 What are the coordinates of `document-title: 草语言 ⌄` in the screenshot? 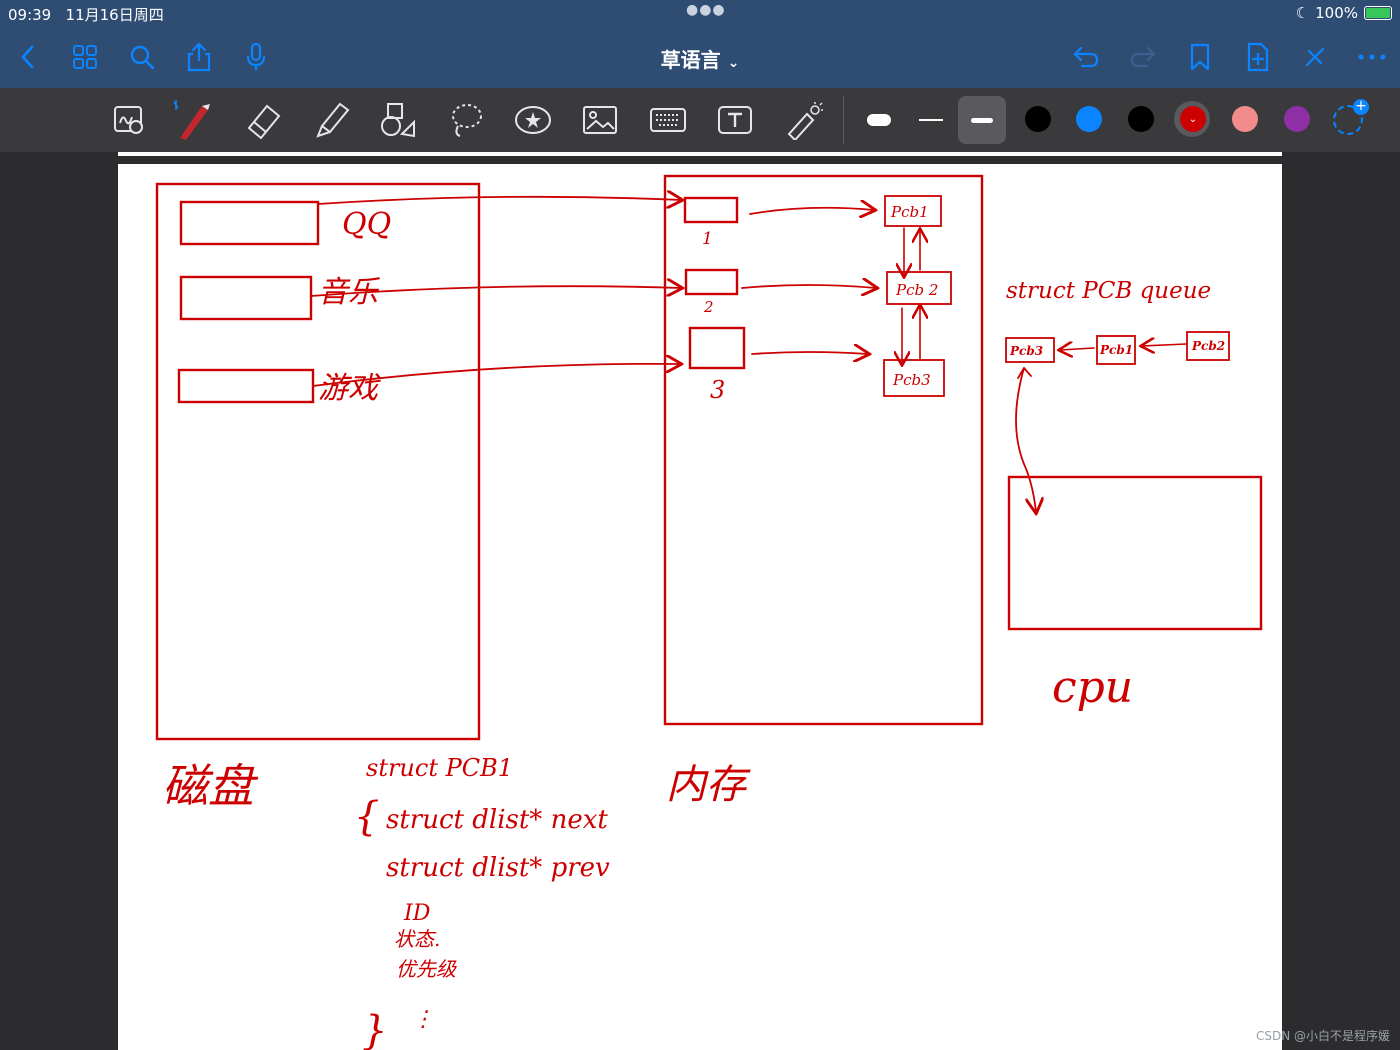 It's located at (700, 58).